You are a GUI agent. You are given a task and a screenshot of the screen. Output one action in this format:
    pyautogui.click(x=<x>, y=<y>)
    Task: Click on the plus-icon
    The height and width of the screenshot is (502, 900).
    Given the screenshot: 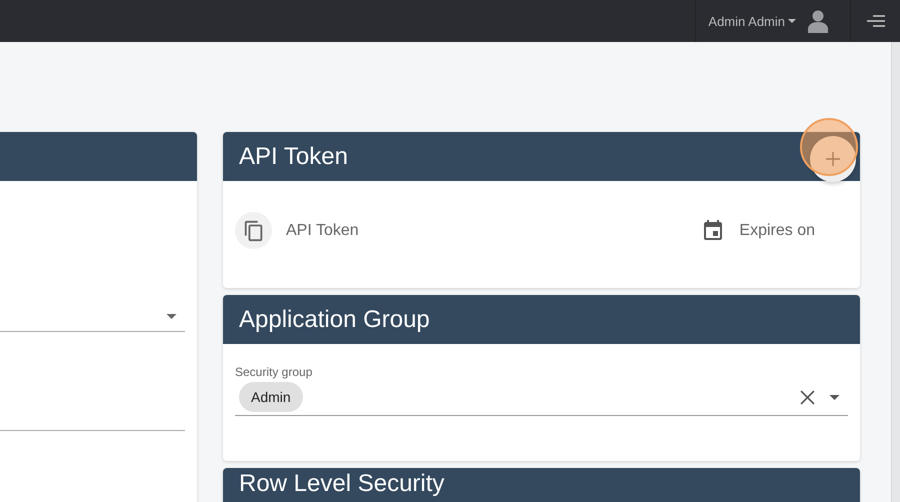 What is the action you would take?
    pyautogui.click(x=833, y=159)
    